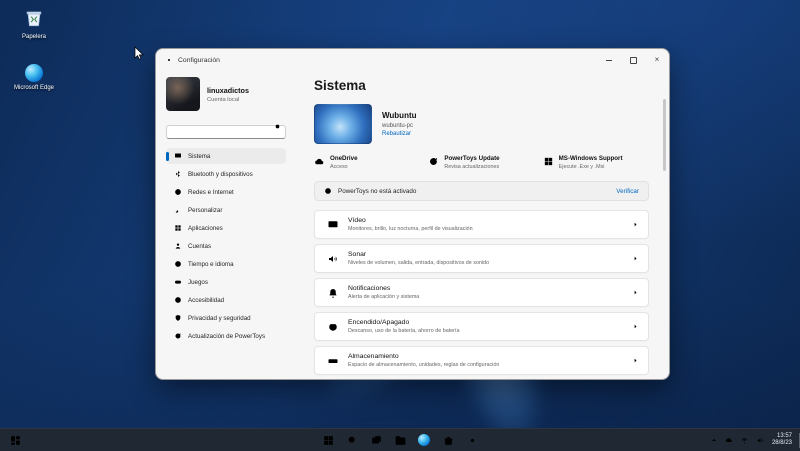 The image size is (800, 451). What do you see at coordinates (228, 90) in the screenshot?
I see `profile-name: linuxadictos` at bounding box center [228, 90].